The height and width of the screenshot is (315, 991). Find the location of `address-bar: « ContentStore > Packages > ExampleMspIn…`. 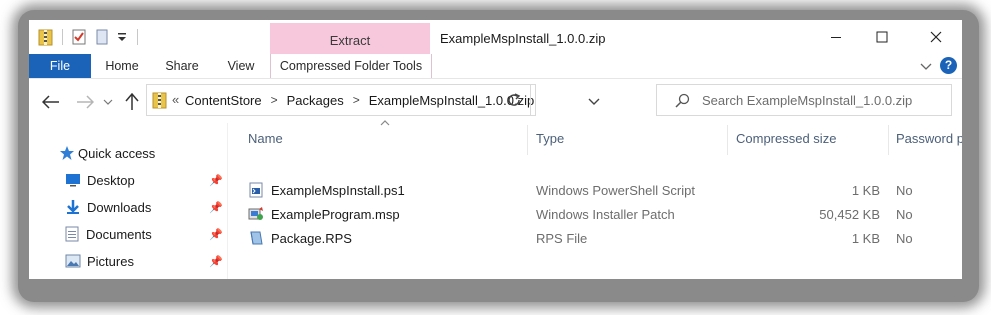

address-bar: « ContentStore > Packages > ExampleMspIn… is located at coordinates (373, 100).